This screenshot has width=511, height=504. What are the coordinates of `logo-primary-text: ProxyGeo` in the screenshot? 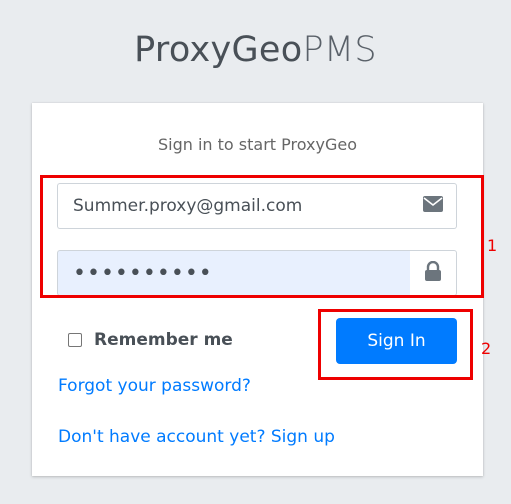 It's located at (218, 50).